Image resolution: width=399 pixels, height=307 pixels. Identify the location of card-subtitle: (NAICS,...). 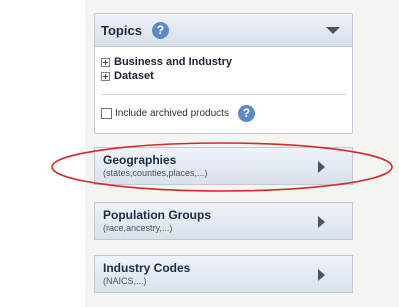
(125, 281).